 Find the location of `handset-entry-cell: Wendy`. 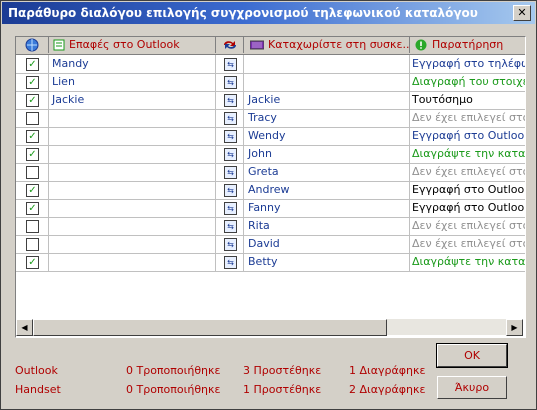

handset-entry-cell: Wendy is located at coordinates (327, 136).